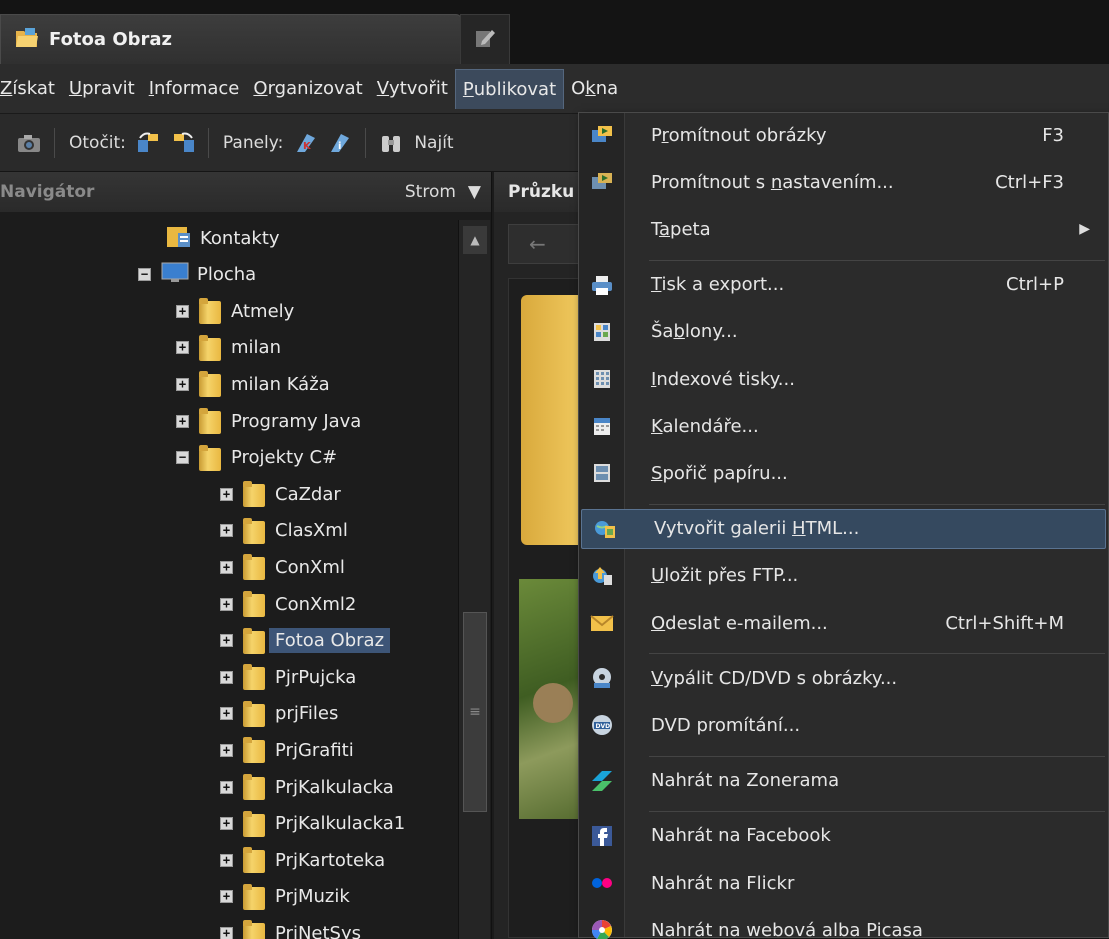  I want to click on navigator-scrollbar: ▲ ≡, so click(474, 579).